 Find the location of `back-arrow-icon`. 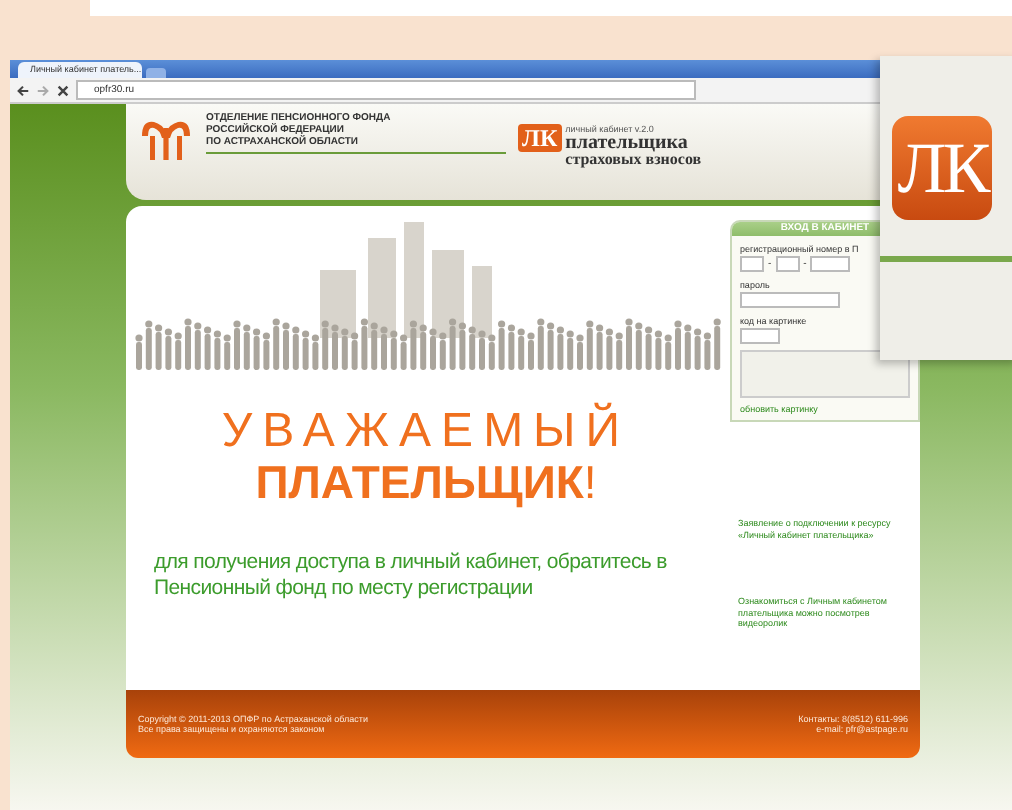

back-arrow-icon is located at coordinates (23, 90).